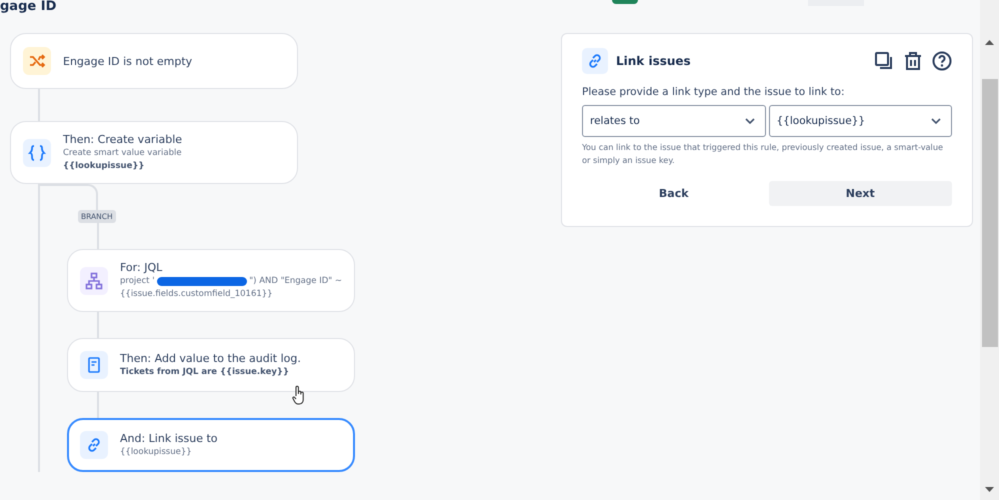 Image resolution: width=999 pixels, height=500 pixels. I want to click on step-title: Engage ID is not empty, so click(127, 61).